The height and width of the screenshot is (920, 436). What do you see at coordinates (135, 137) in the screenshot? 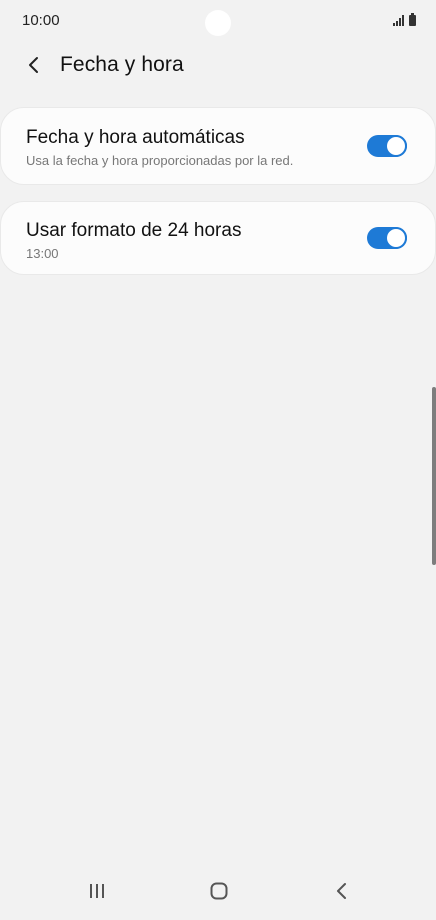
I see `setting-title: Fecha y hora automáticas` at bounding box center [135, 137].